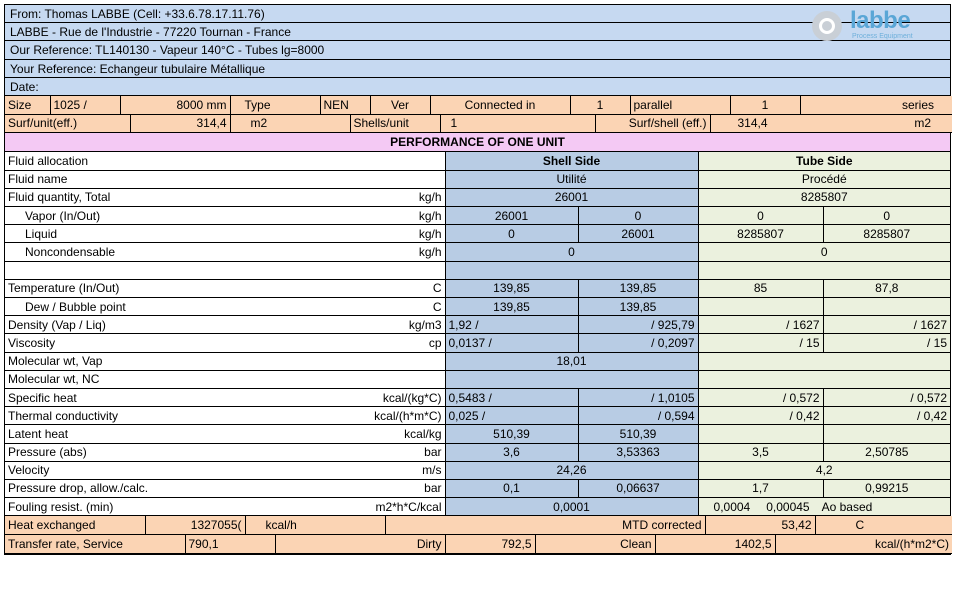 Image resolution: width=953 pixels, height=600 pixels. What do you see at coordinates (572, 252) in the screenshot?
I see `shell-noncondensable: 0` at bounding box center [572, 252].